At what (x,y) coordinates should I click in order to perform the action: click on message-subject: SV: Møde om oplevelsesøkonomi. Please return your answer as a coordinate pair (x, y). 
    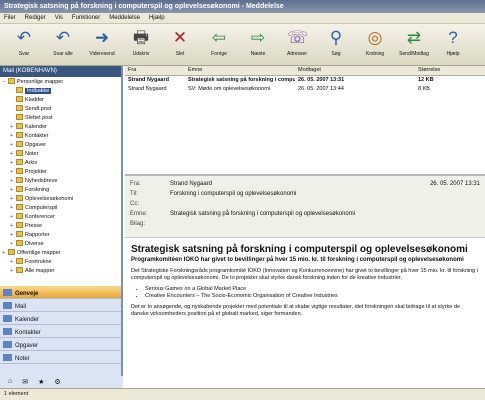
    Looking at the image, I should click on (229, 89).